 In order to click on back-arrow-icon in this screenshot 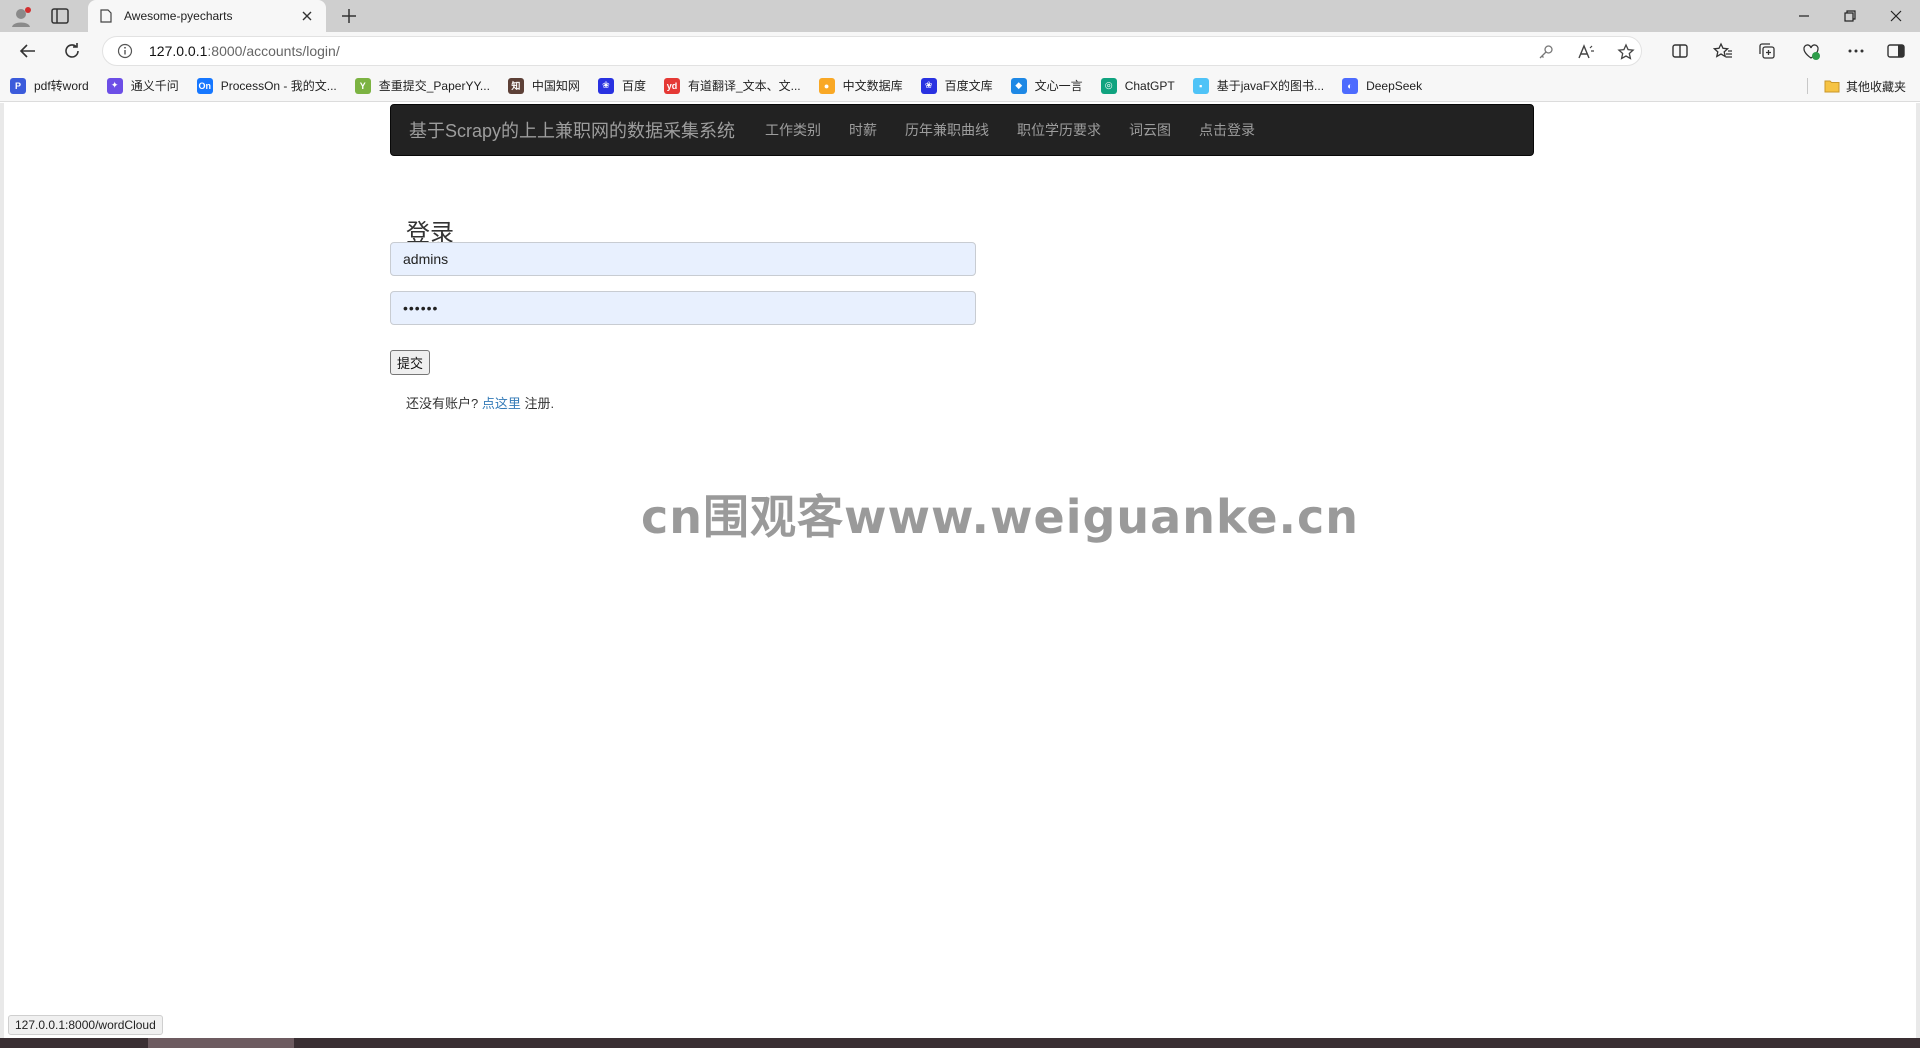, I will do `click(28, 51)`.